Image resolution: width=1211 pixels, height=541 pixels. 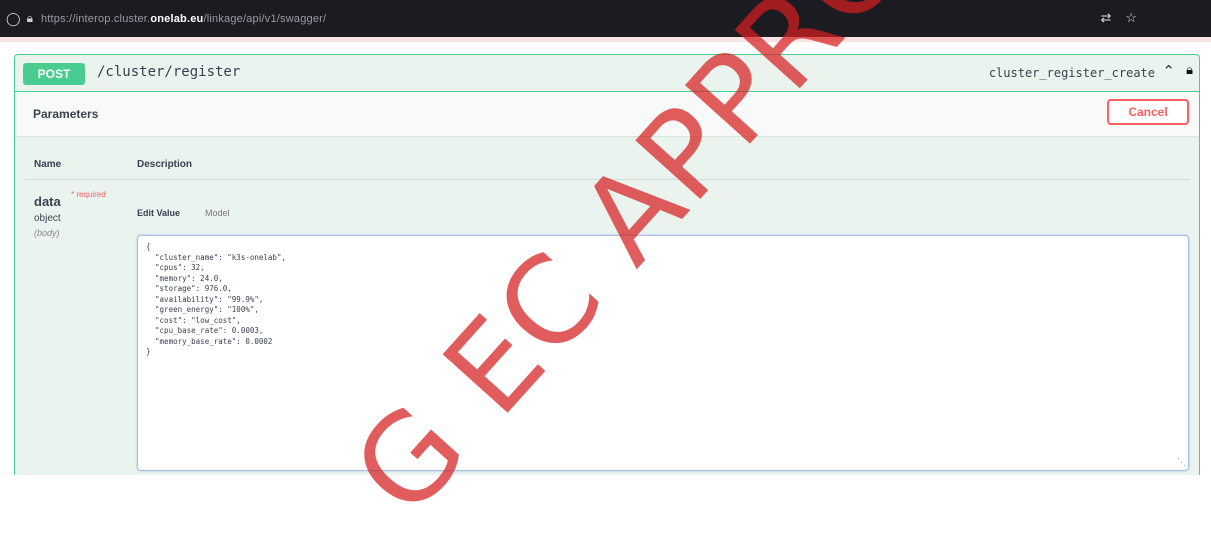 What do you see at coordinates (66, 114) in the screenshot?
I see `parameters-title: Parameters` at bounding box center [66, 114].